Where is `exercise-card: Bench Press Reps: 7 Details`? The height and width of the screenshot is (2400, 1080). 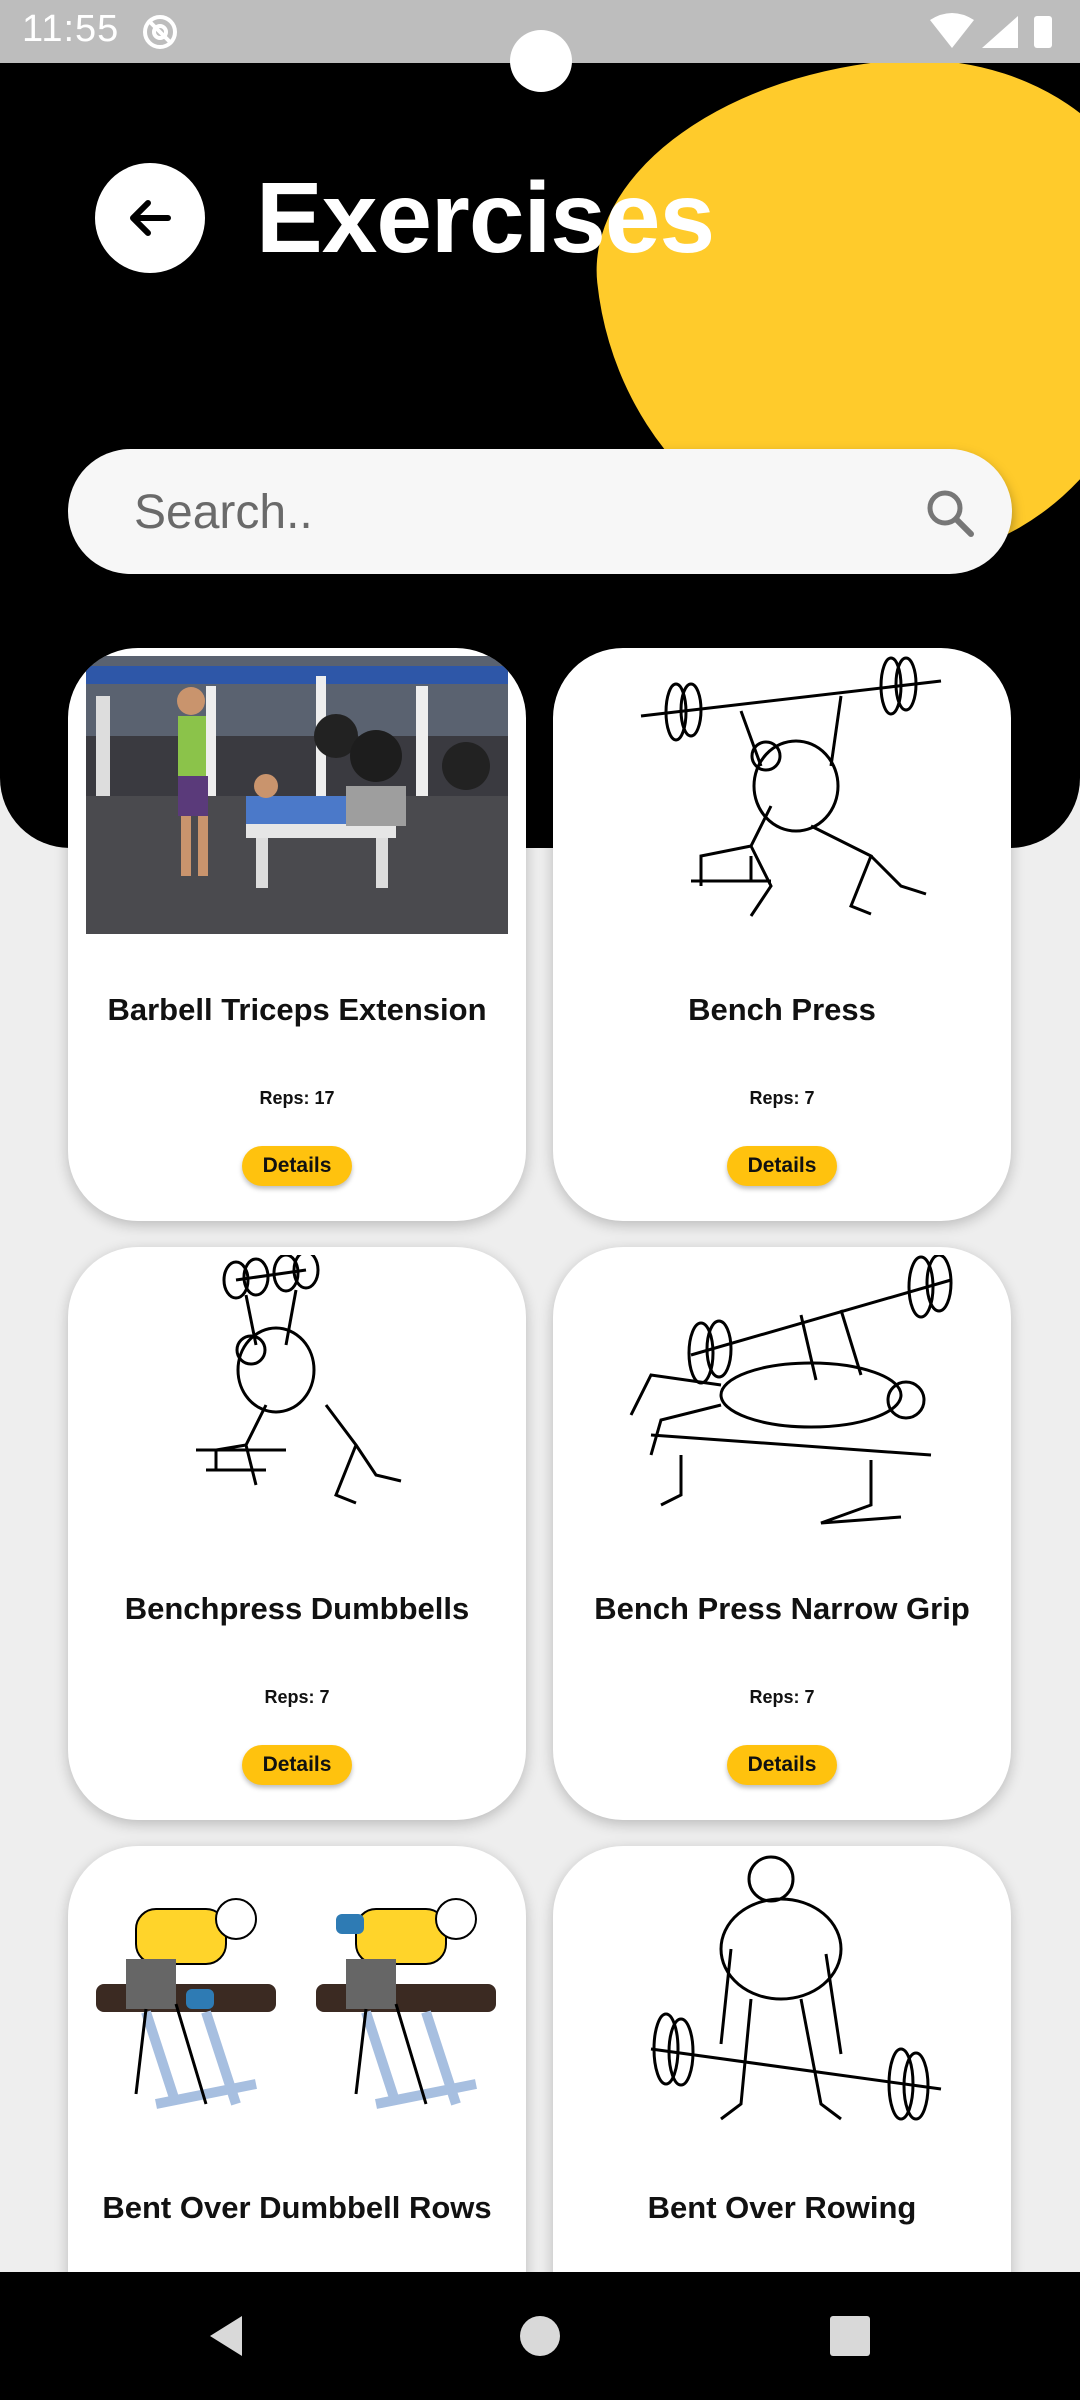
exercise-card: Bench Press Reps: 7 Details is located at coordinates (782, 934).